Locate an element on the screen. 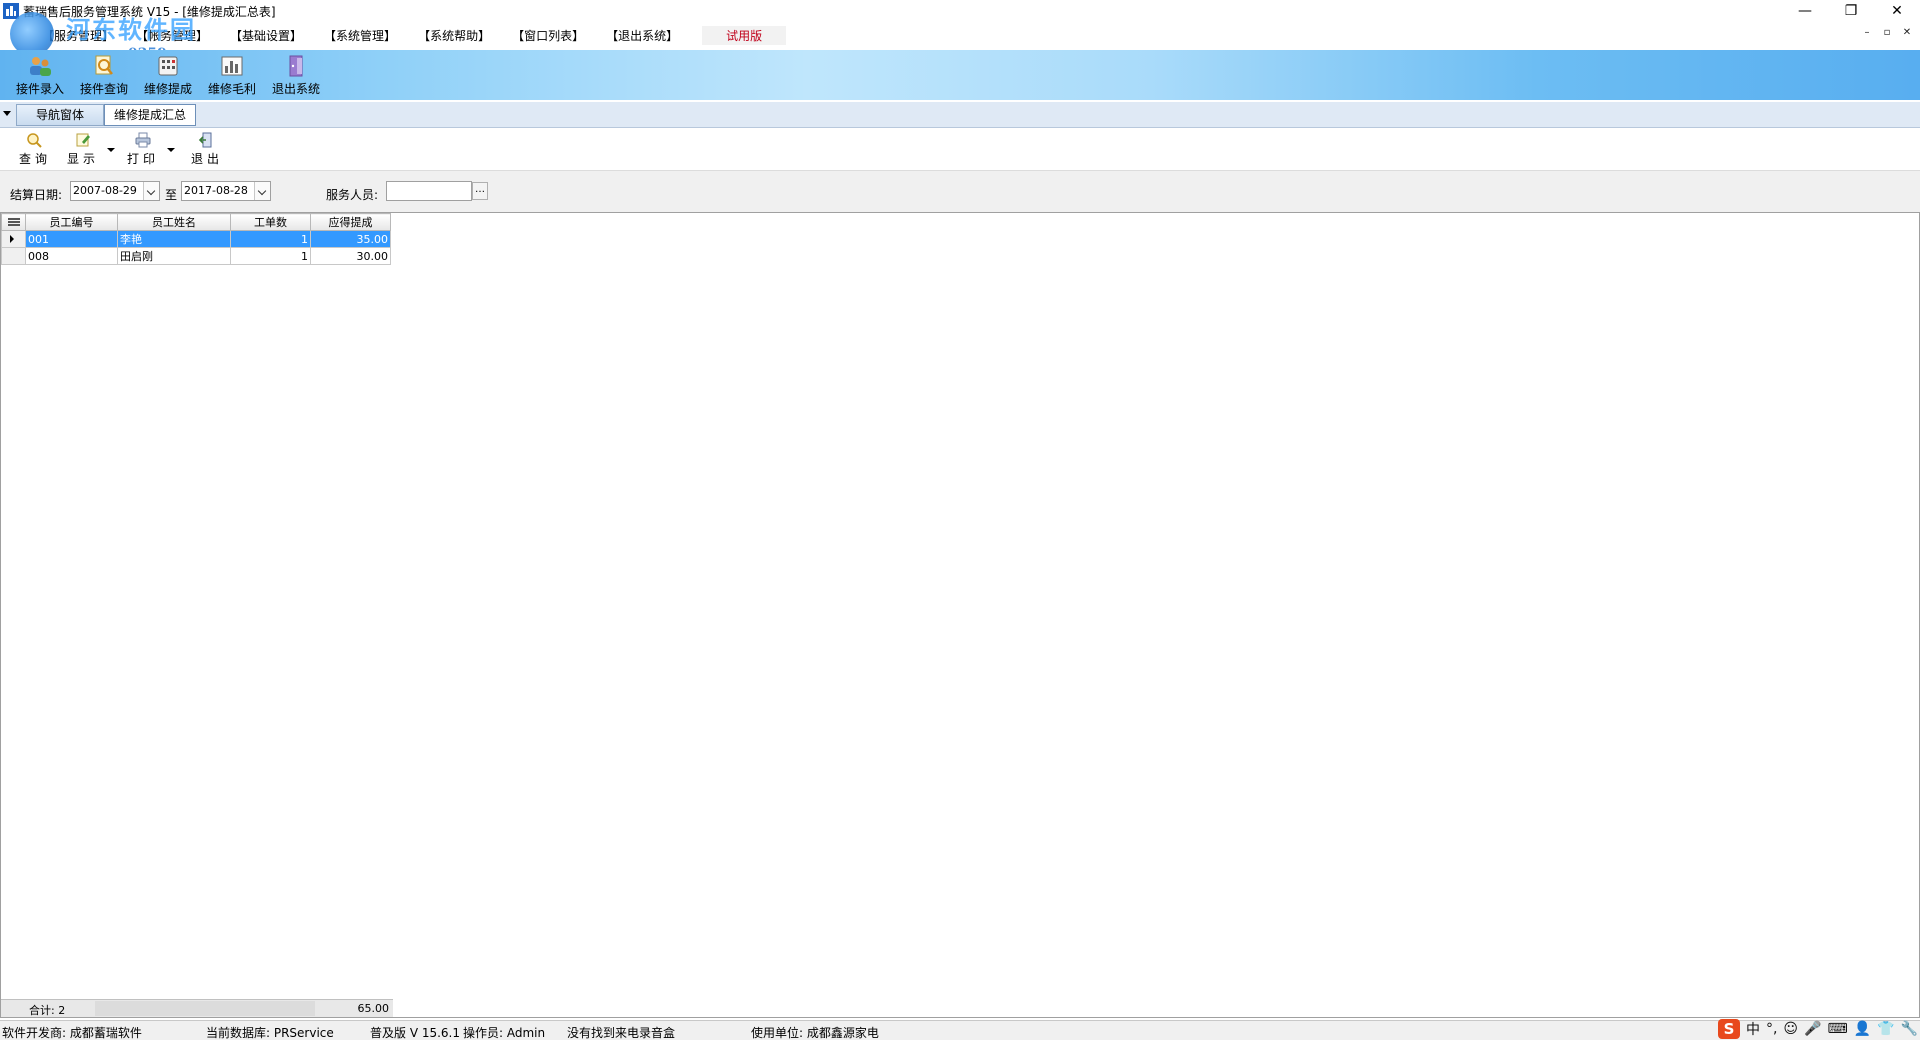 The image size is (1920, 1040). ribbon-label: 接件录入 is located at coordinates (39, 89).